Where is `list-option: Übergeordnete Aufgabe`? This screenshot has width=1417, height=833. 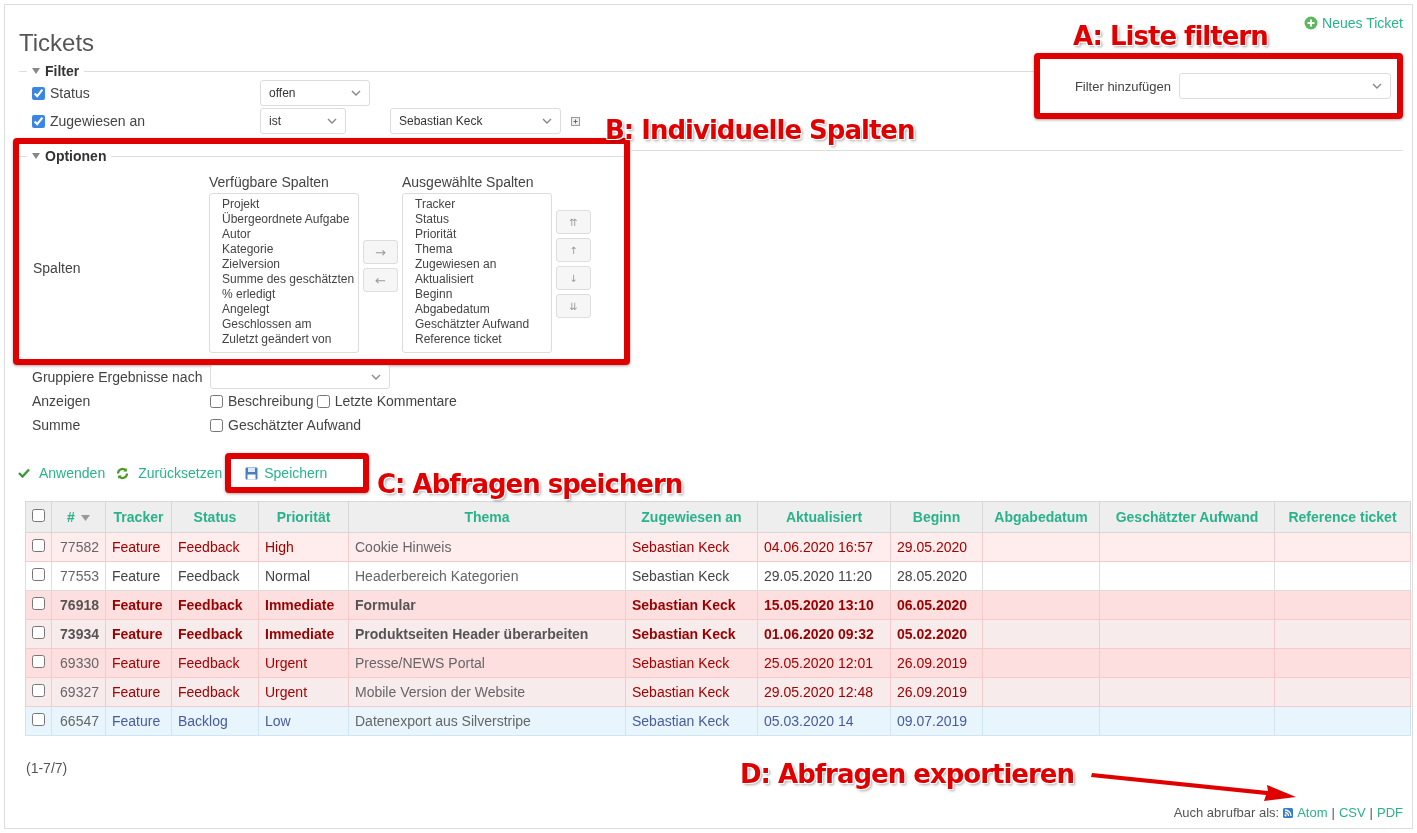 list-option: Übergeordnete Aufgabe is located at coordinates (290, 219).